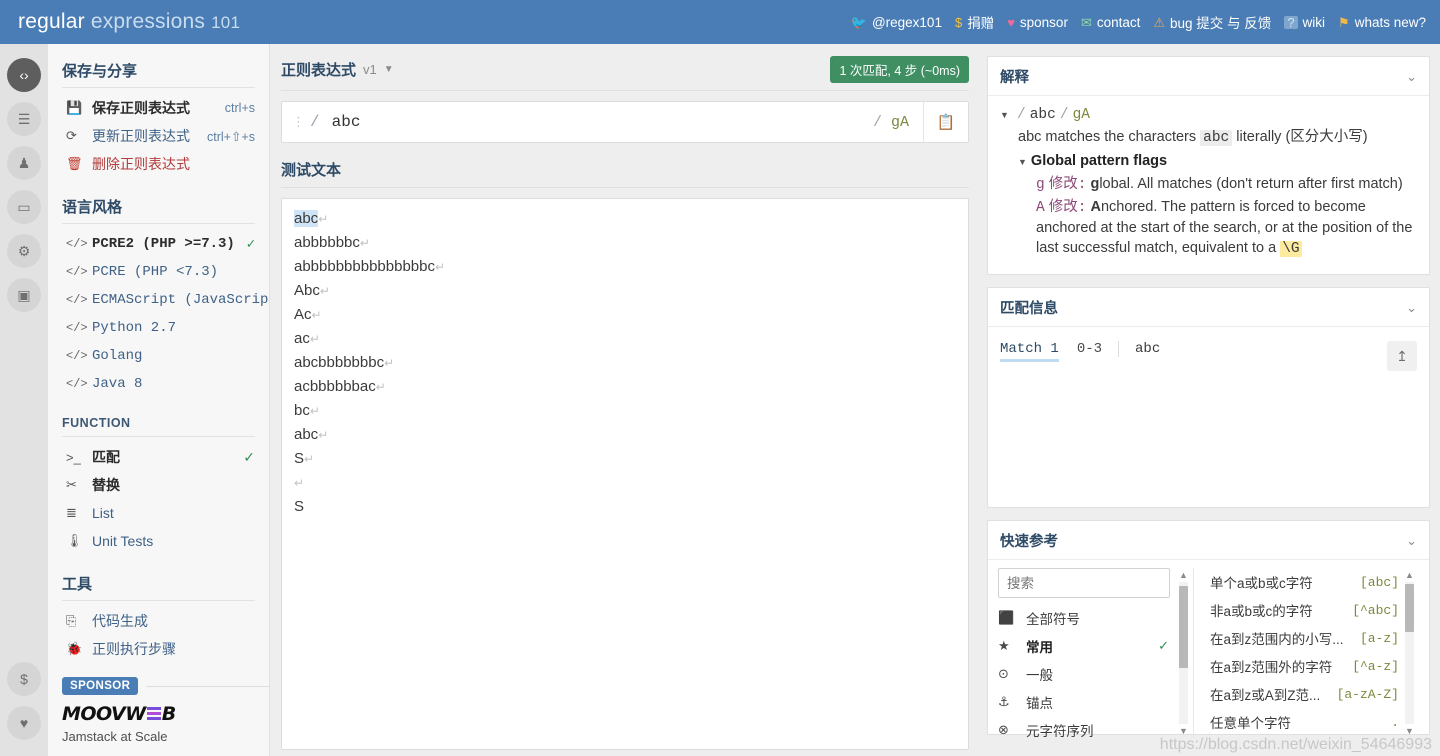 This screenshot has height=756, width=1440. Describe the element at coordinates (1208, 114) in the screenshot. I see `explanation-pattern-row: ▼ / abc / gA` at that location.